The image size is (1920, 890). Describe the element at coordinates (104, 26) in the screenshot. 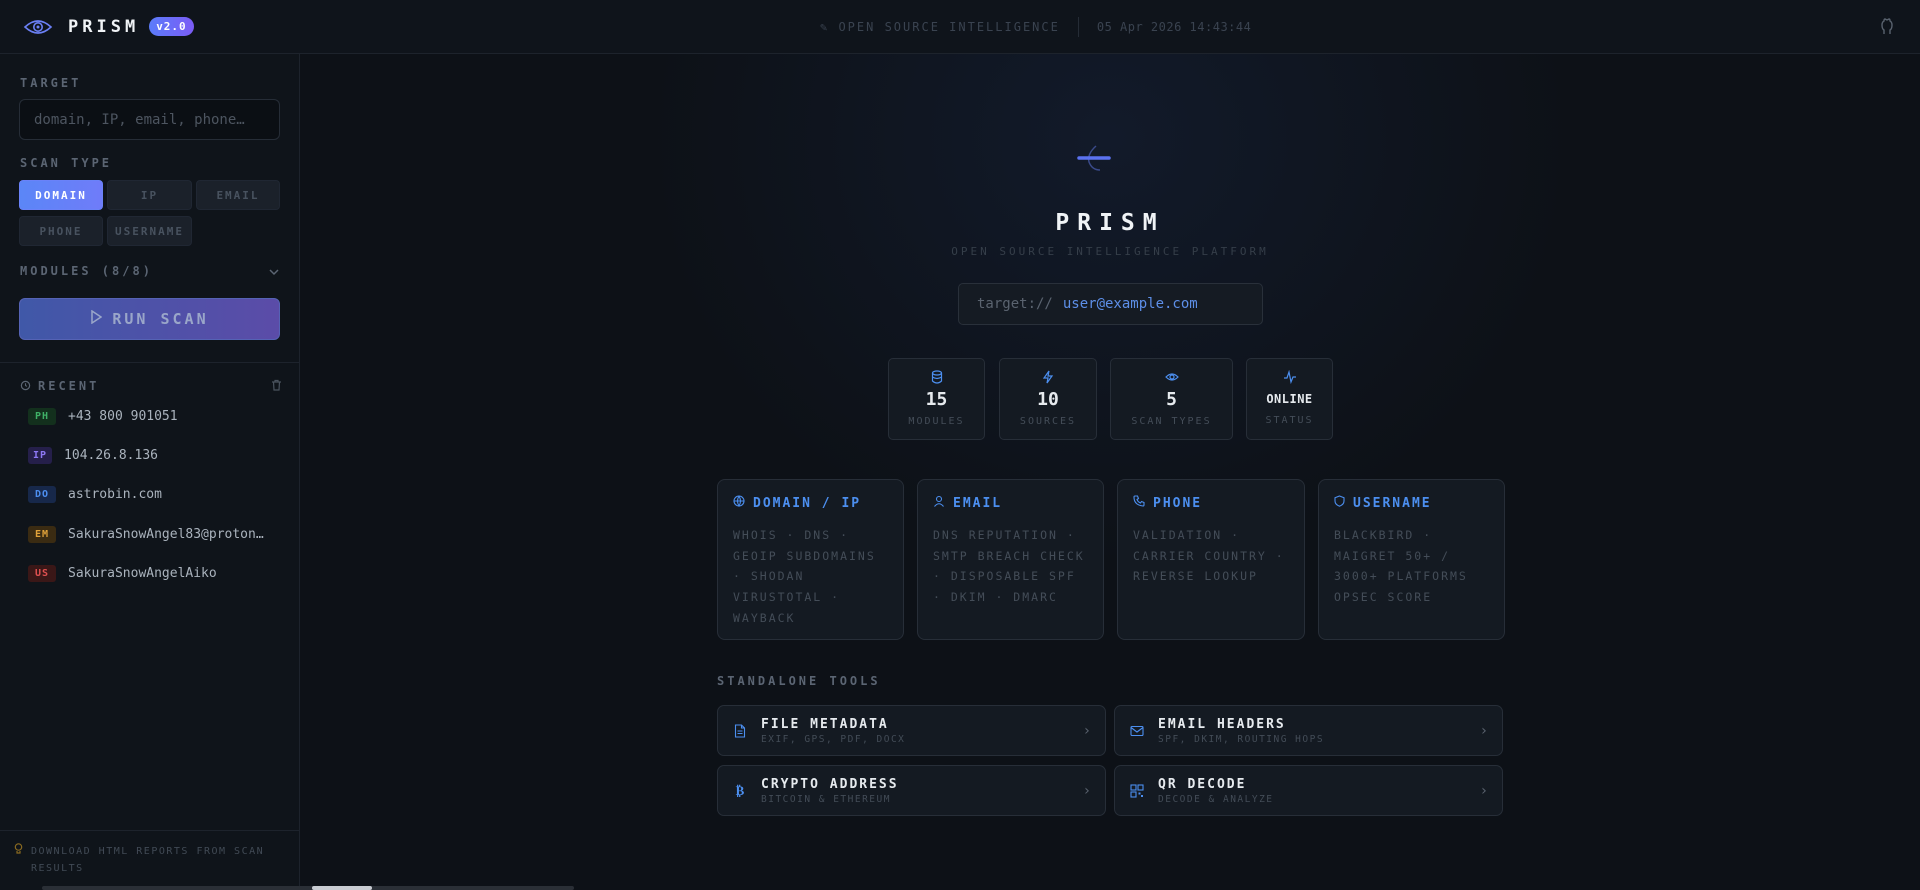

I see `brand-name: PRISM` at that location.